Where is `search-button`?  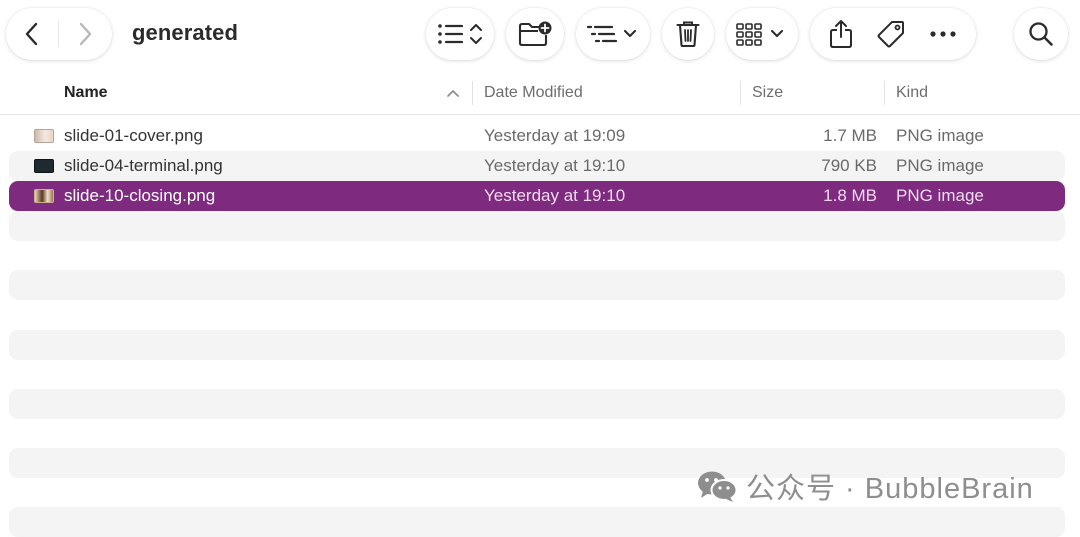
search-button is located at coordinates (1041, 34).